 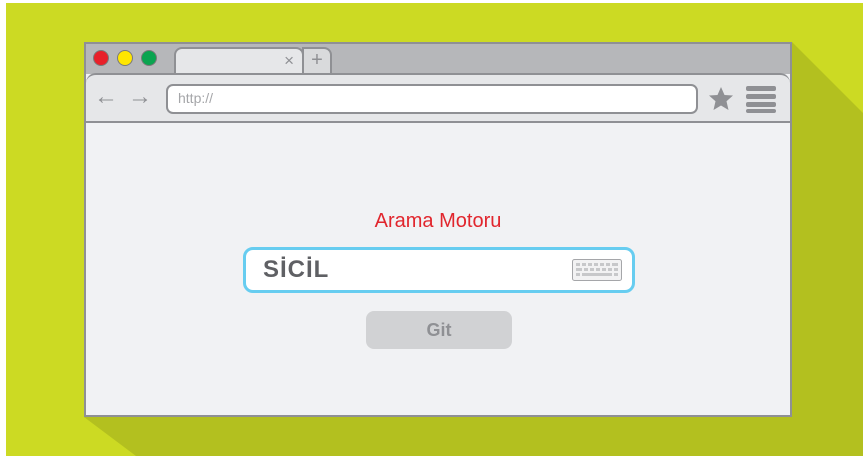 I want to click on new-tab-button: +, so click(x=317, y=60).